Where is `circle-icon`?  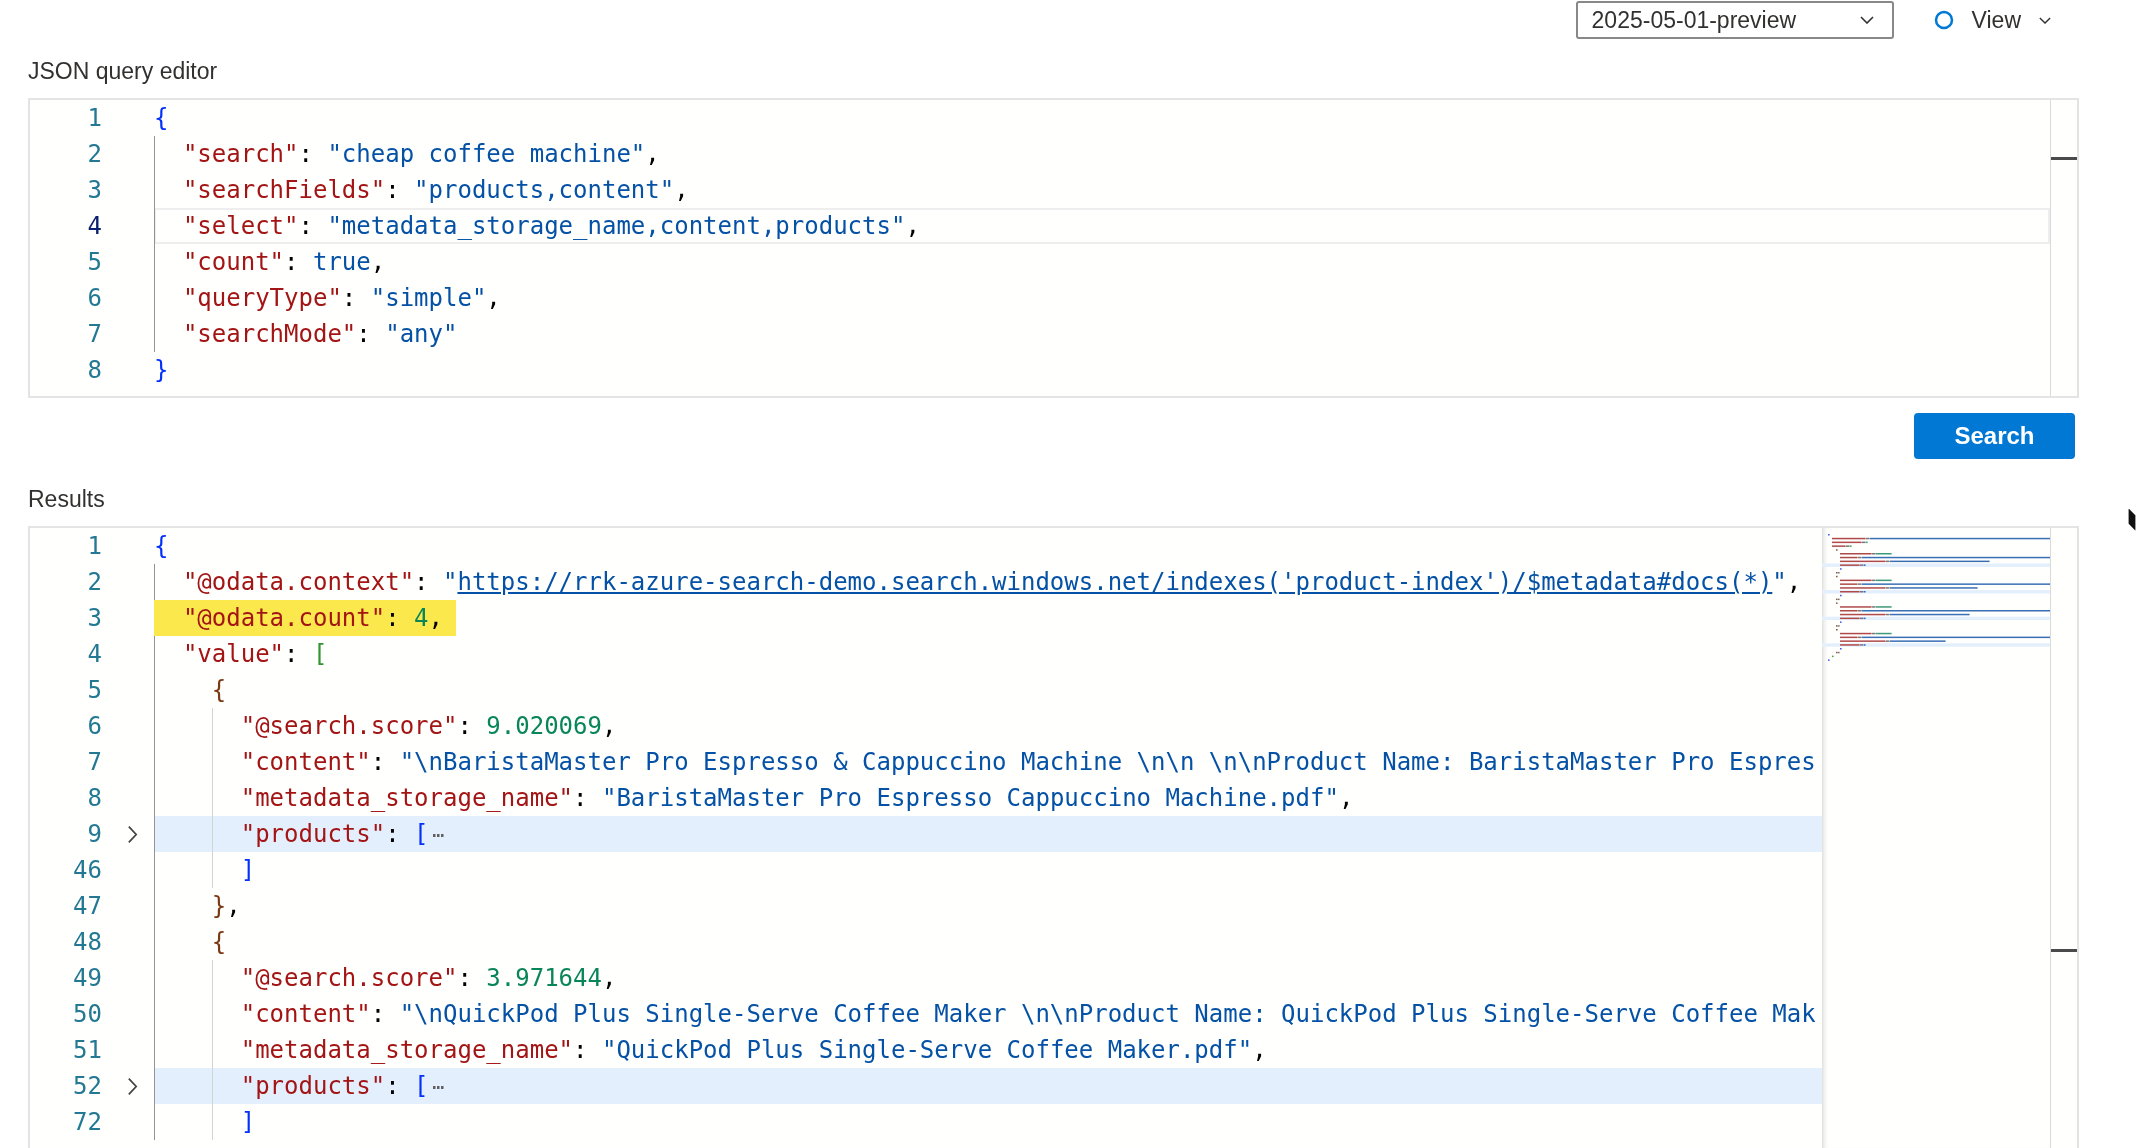
circle-icon is located at coordinates (1943, 20).